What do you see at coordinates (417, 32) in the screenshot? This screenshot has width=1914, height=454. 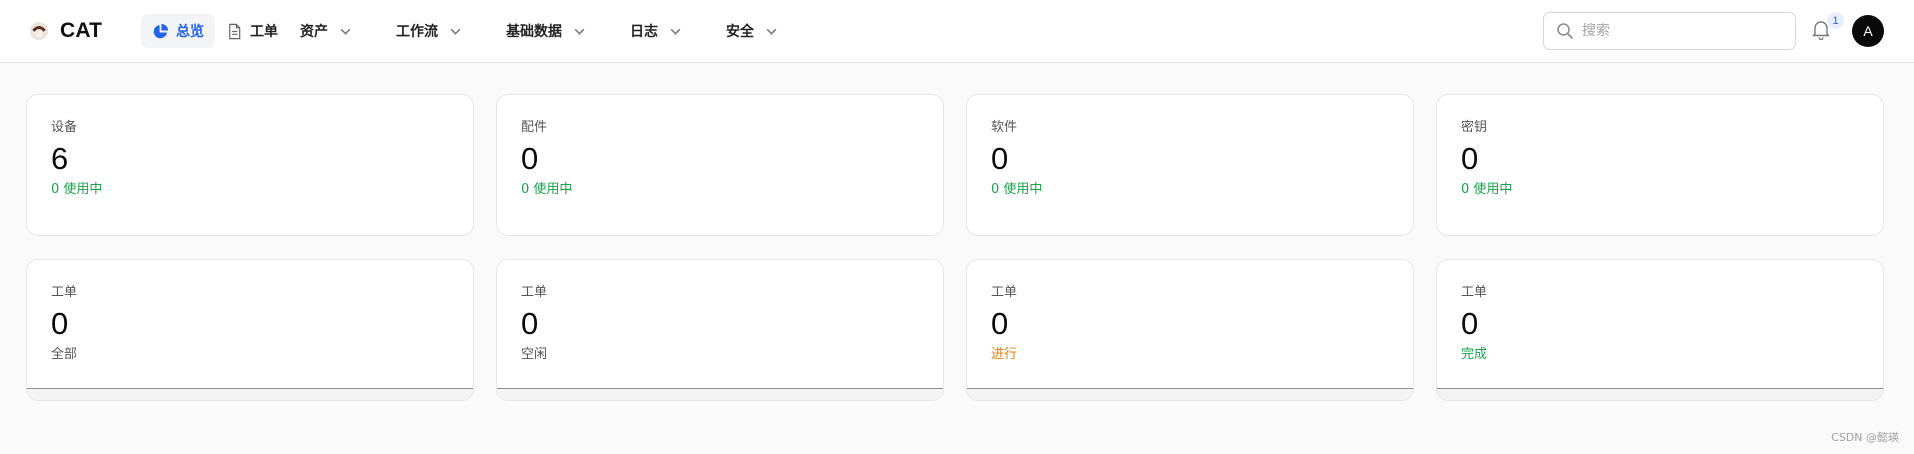 I see `nav-label: 工作流` at bounding box center [417, 32].